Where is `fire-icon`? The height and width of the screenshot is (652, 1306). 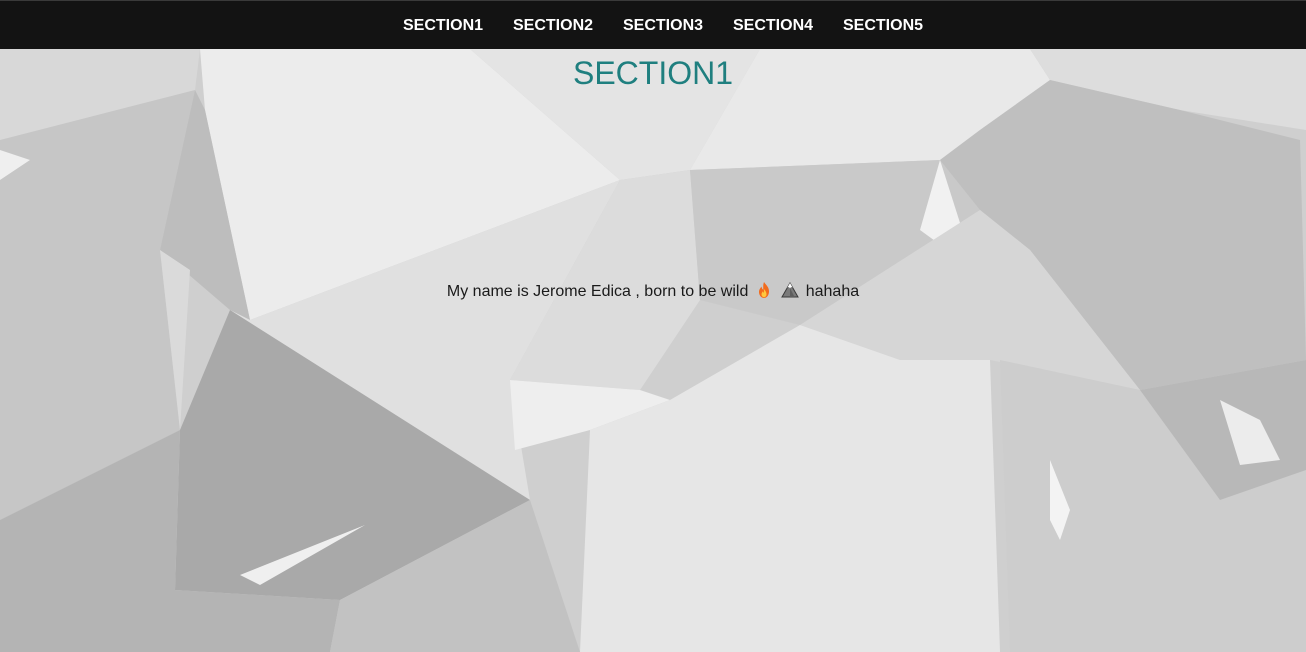
fire-icon is located at coordinates (764, 290).